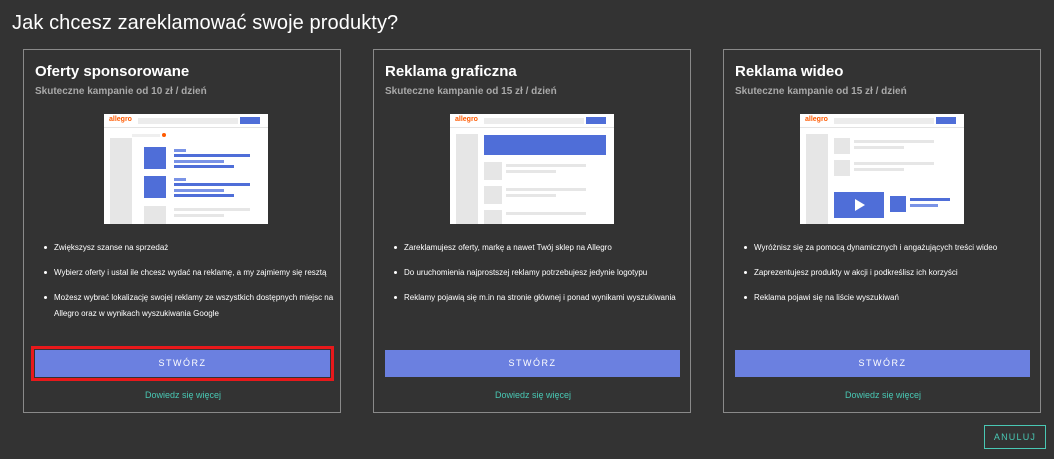  Describe the element at coordinates (1015, 437) in the screenshot. I see `cancel-button: ANULUJ` at that location.